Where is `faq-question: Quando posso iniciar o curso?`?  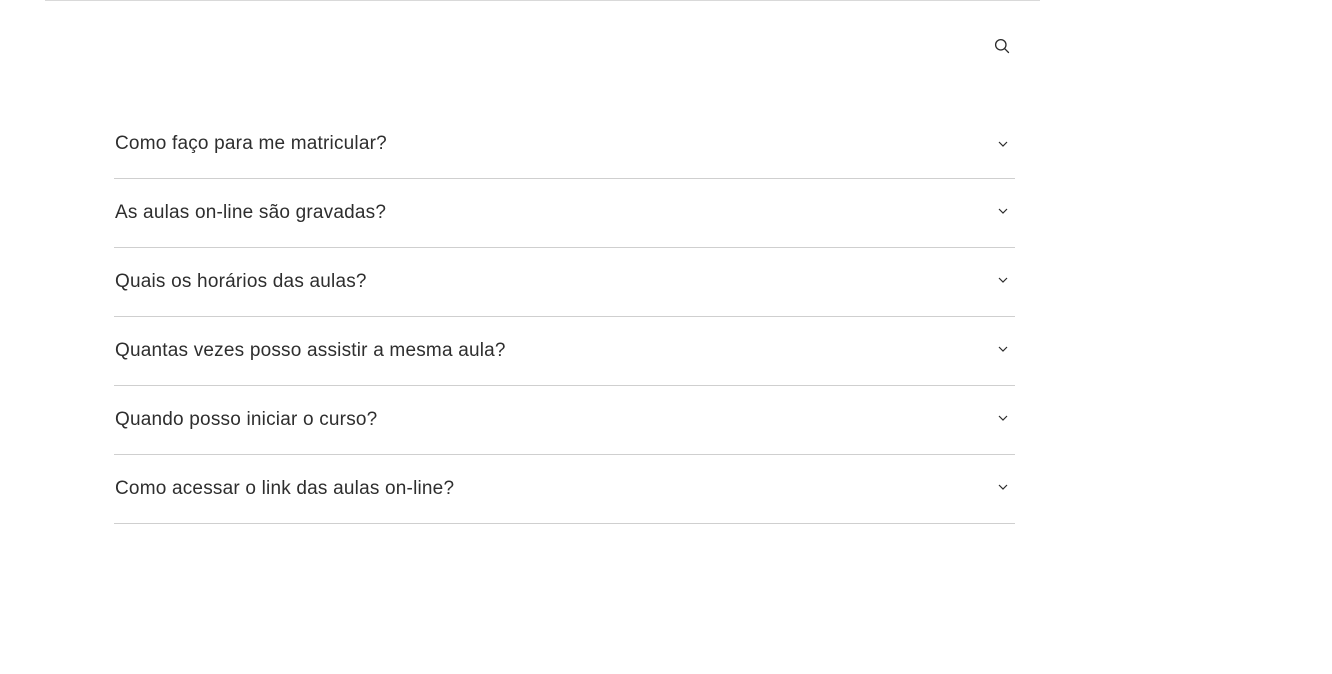 faq-question: Quando posso iniciar o curso? is located at coordinates (246, 419).